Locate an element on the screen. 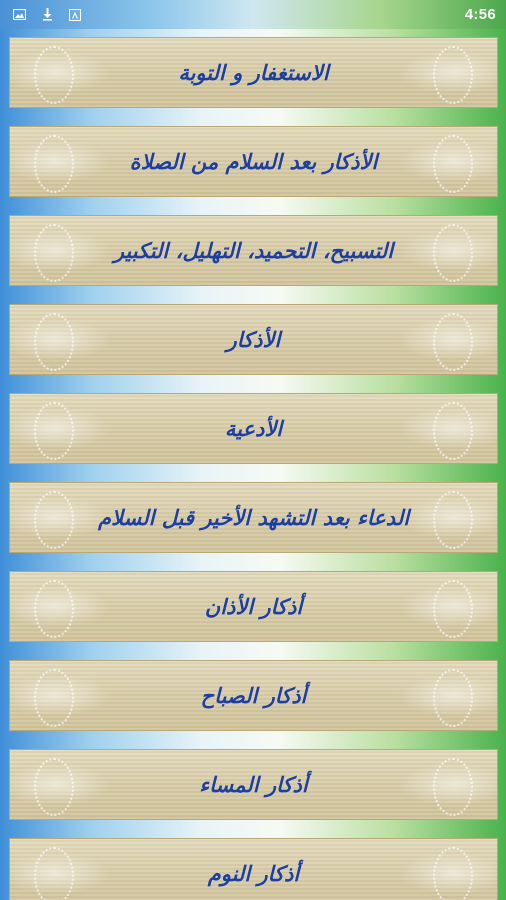 The image size is (506, 900). menu-item-label: الاستغفار و التوبة is located at coordinates (253, 72).